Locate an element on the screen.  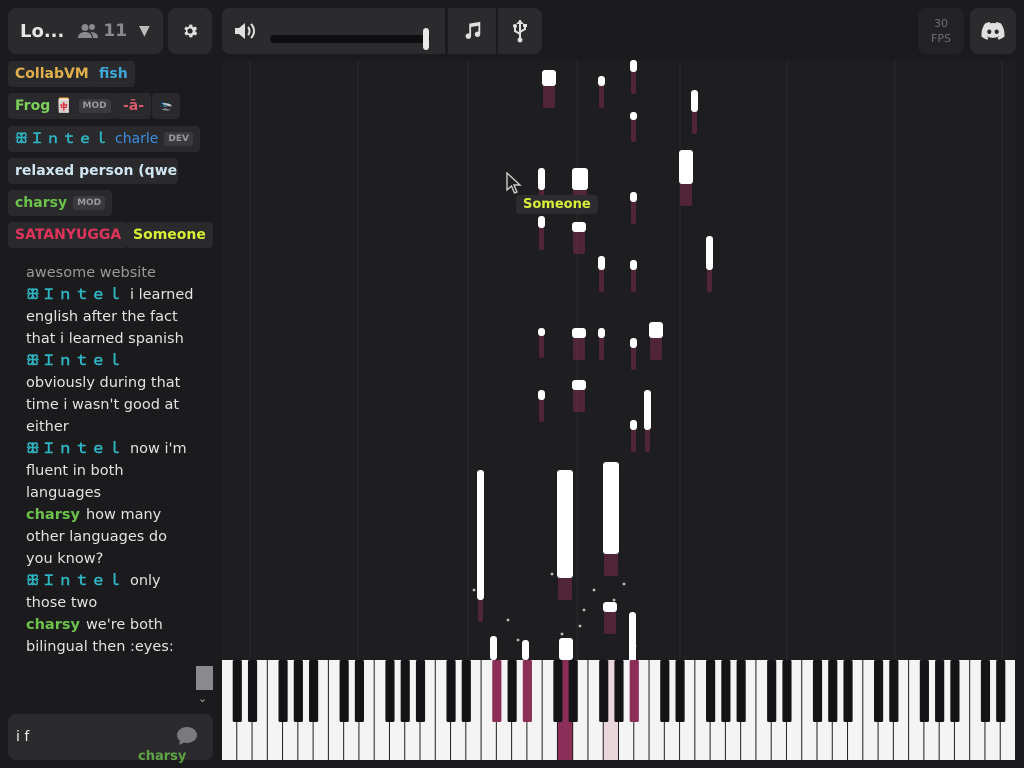
user-name: CollabVM is located at coordinates (52, 74).